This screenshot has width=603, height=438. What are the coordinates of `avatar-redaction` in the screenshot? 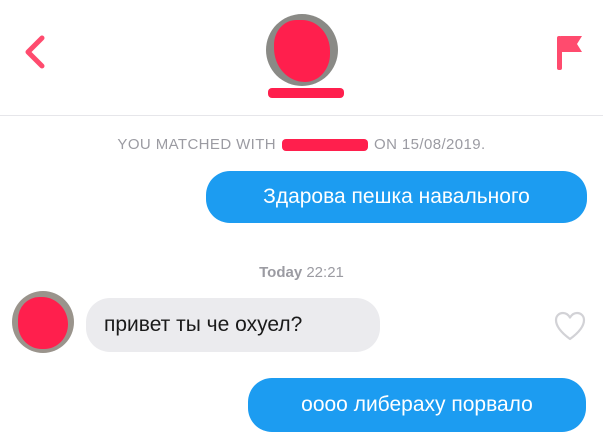 It's located at (302, 51).